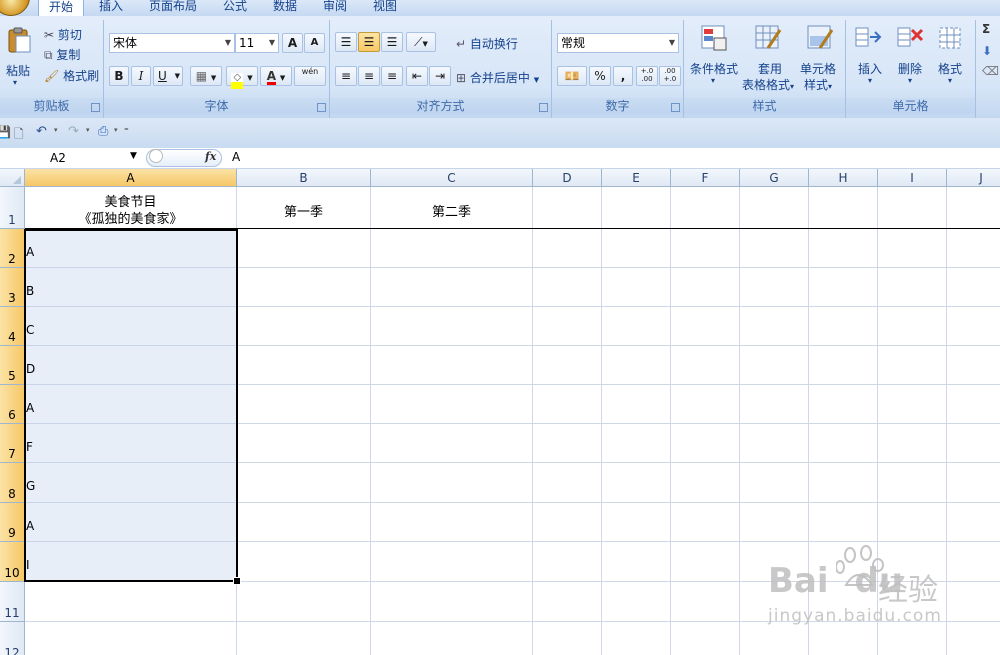 The image size is (1000, 655). I want to click on align-bottom-button: ☰, so click(392, 42).